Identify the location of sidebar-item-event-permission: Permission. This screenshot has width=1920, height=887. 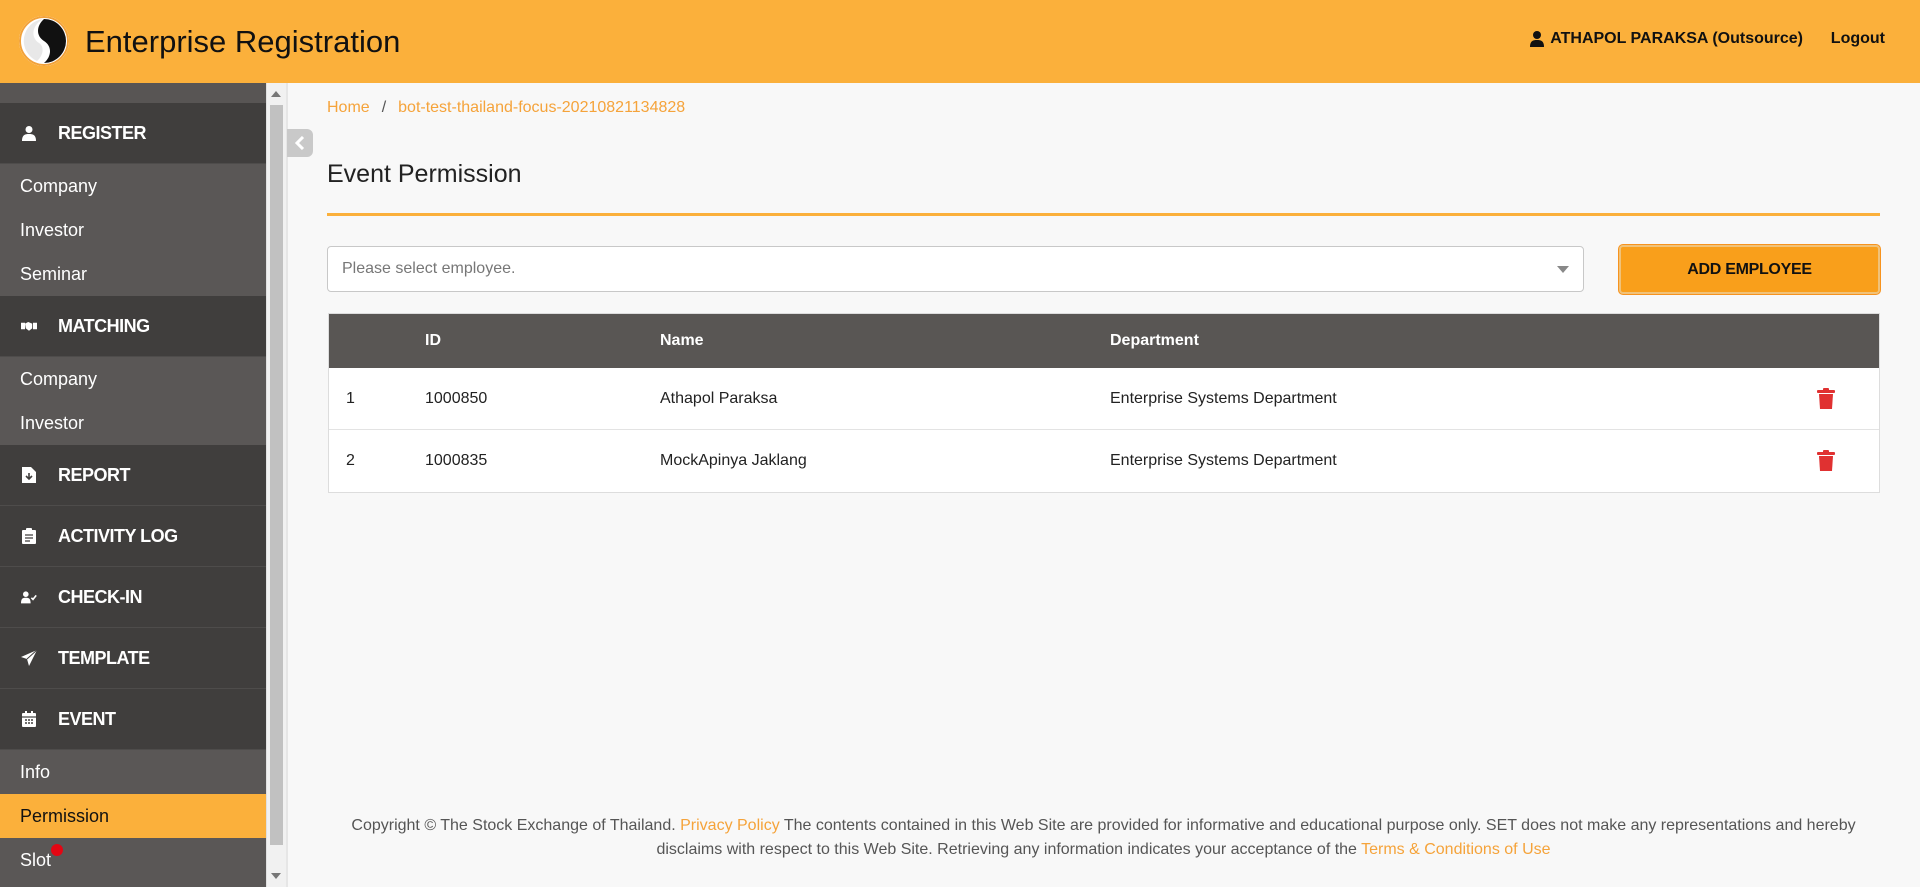
(133, 816).